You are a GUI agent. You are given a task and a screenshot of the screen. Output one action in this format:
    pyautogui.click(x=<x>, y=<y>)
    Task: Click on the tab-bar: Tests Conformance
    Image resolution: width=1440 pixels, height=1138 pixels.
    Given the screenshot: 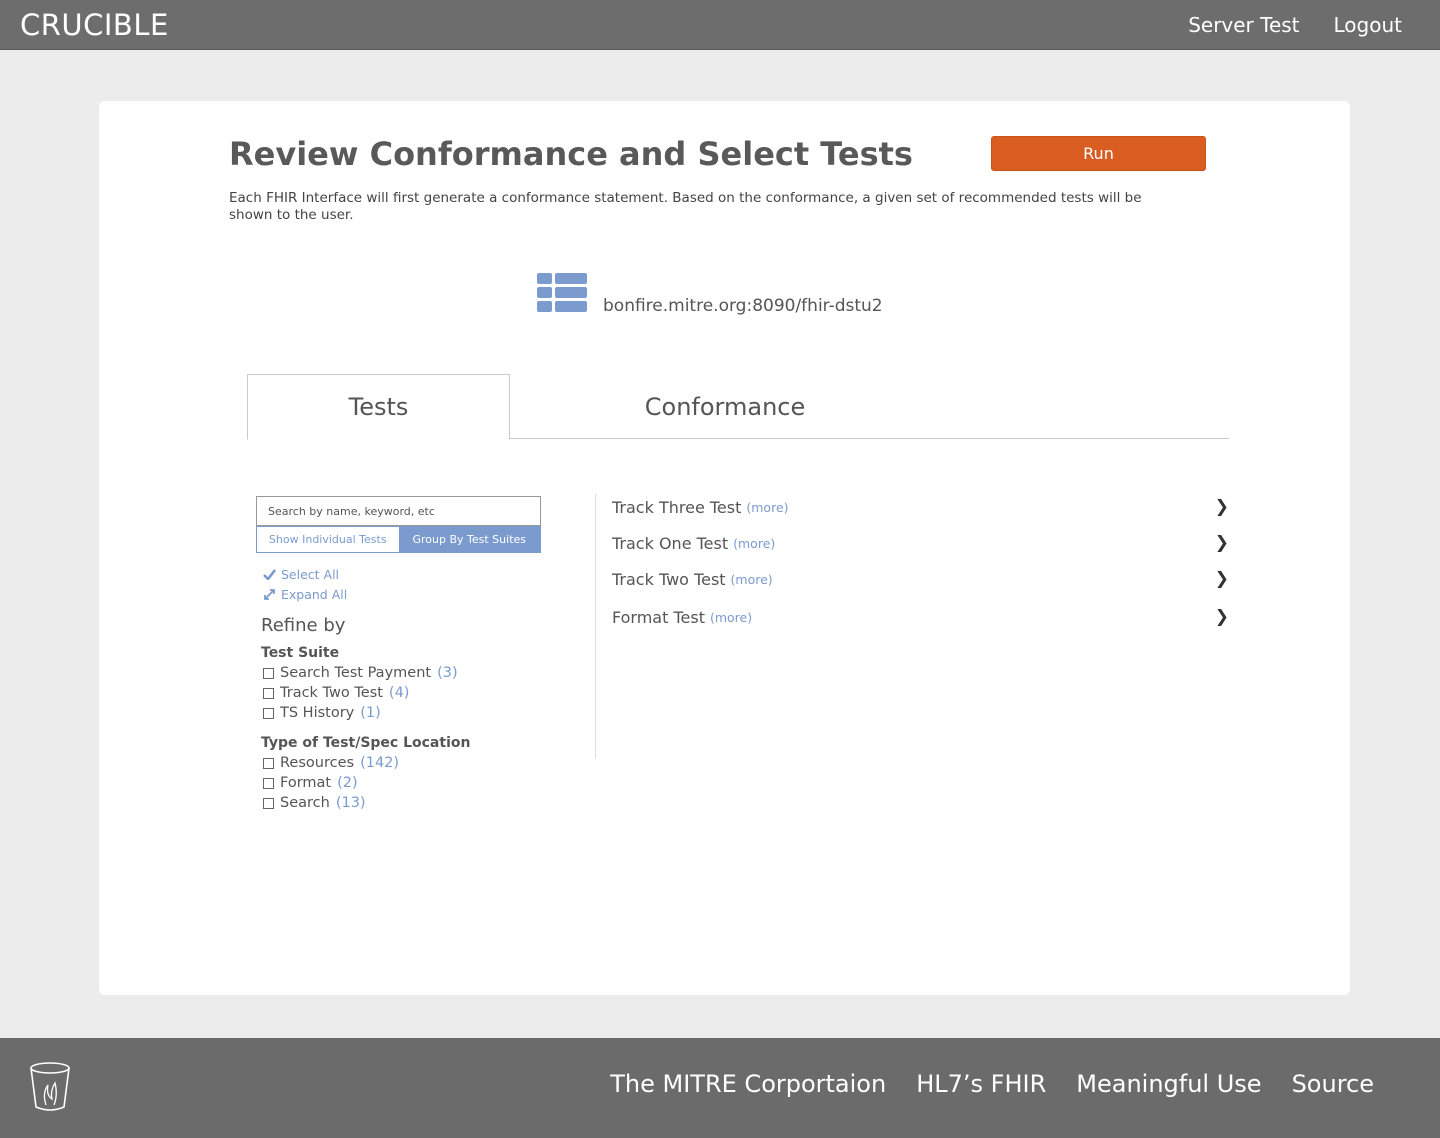 What is the action you would take?
    pyautogui.click(x=738, y=407)
    